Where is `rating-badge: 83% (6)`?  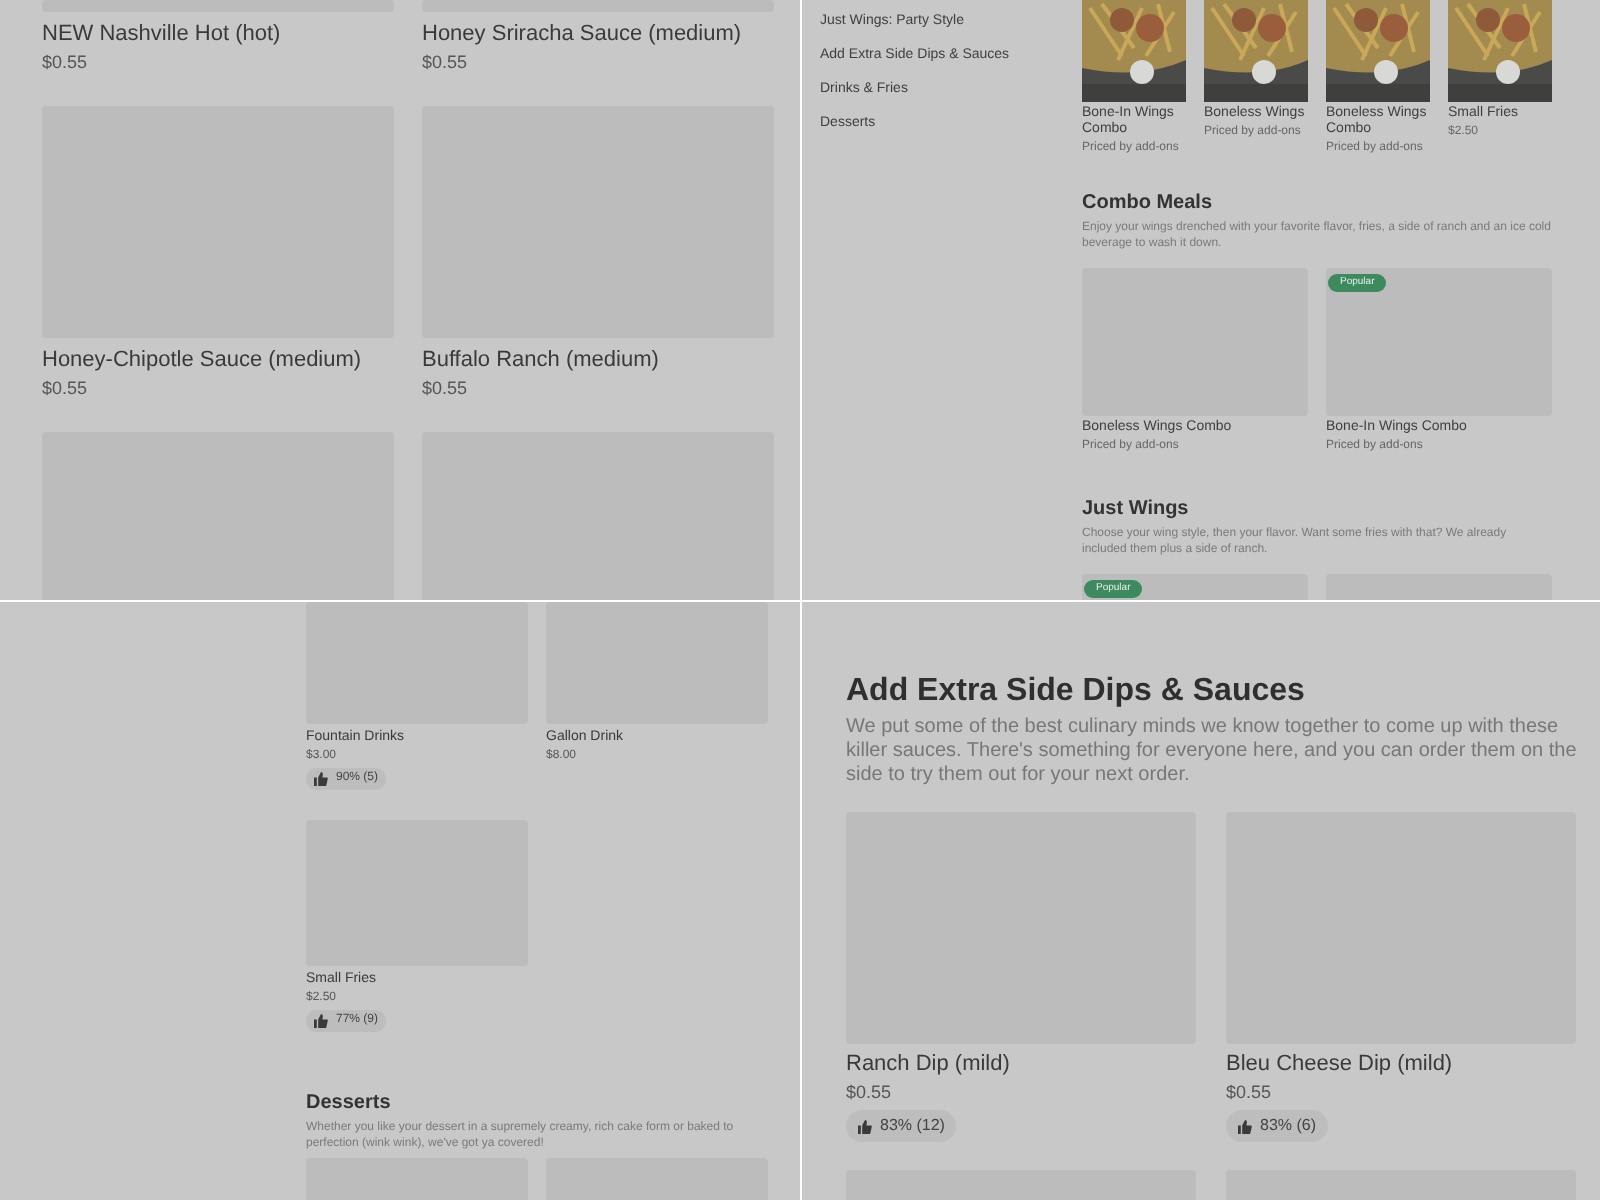 rating-badge: 83% (6) is located at coordinates (1277, 1126).